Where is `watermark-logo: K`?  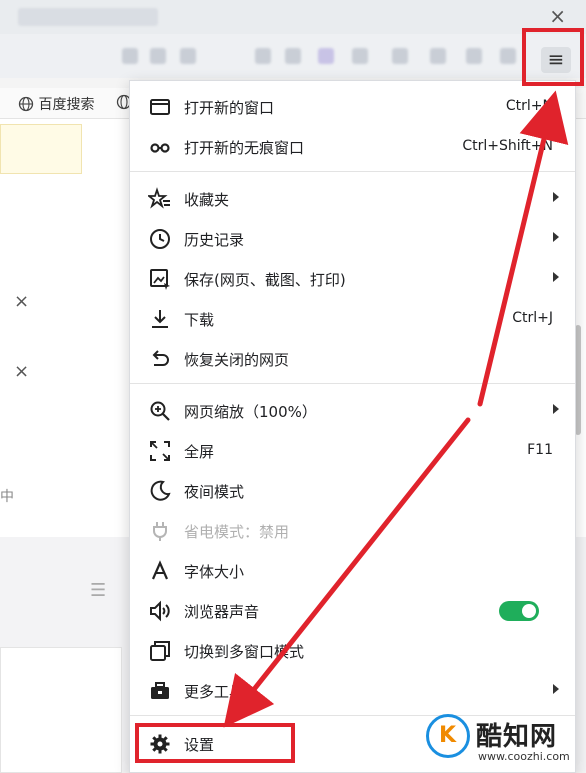
watermark-logo: K is located at coordinates (448, 736).